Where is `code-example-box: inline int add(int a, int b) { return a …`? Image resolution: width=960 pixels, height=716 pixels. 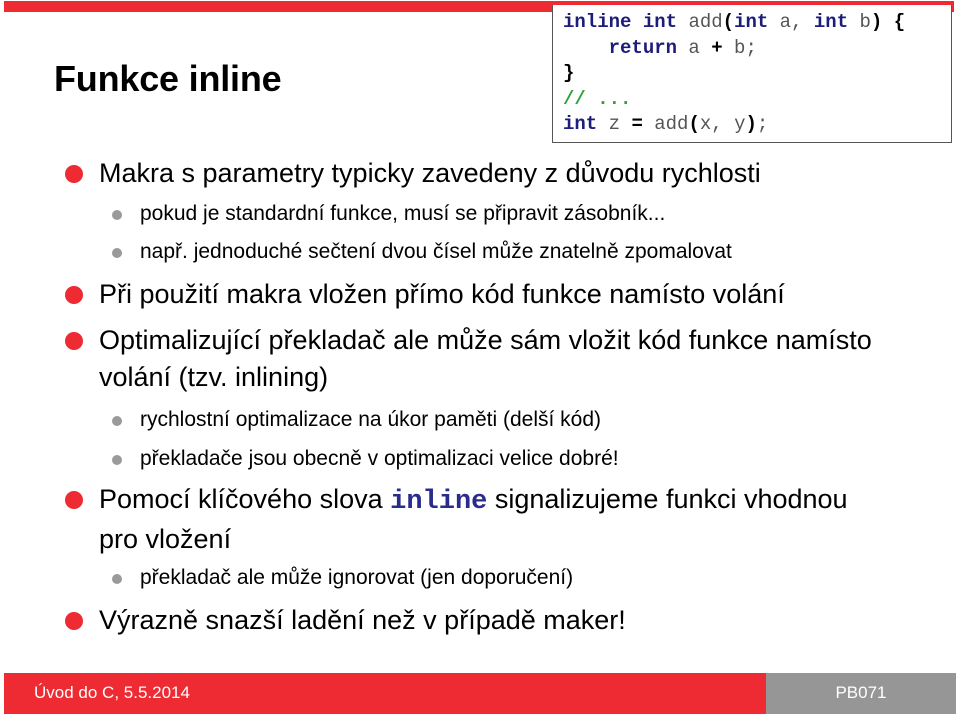 code-example-box: inline int add(int a, int b) { return a … is located at coordinates (752, 74).